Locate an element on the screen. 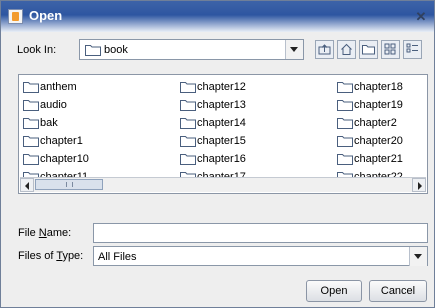  new-folder-icon is located at coordinates (368, 50).